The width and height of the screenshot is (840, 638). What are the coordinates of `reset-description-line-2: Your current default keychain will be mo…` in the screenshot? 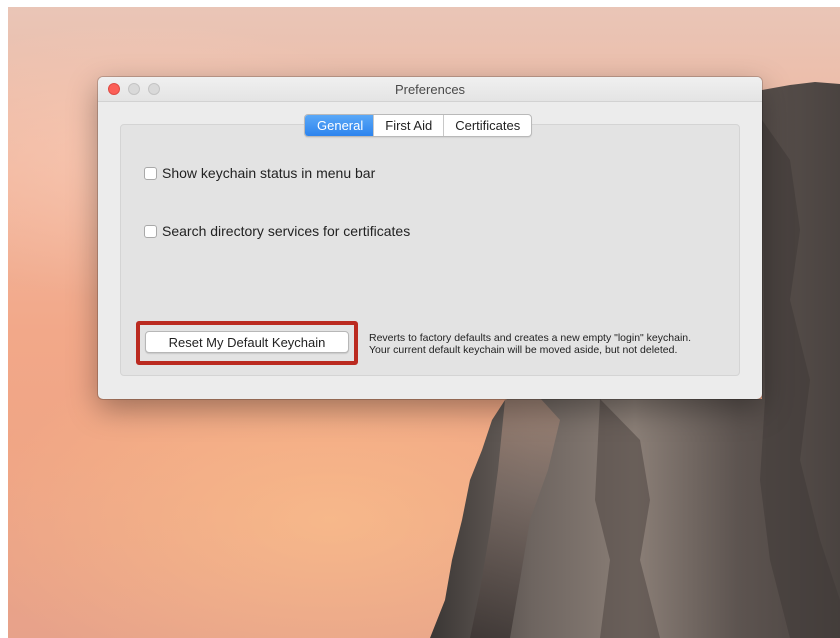 It's located at (523, 350).